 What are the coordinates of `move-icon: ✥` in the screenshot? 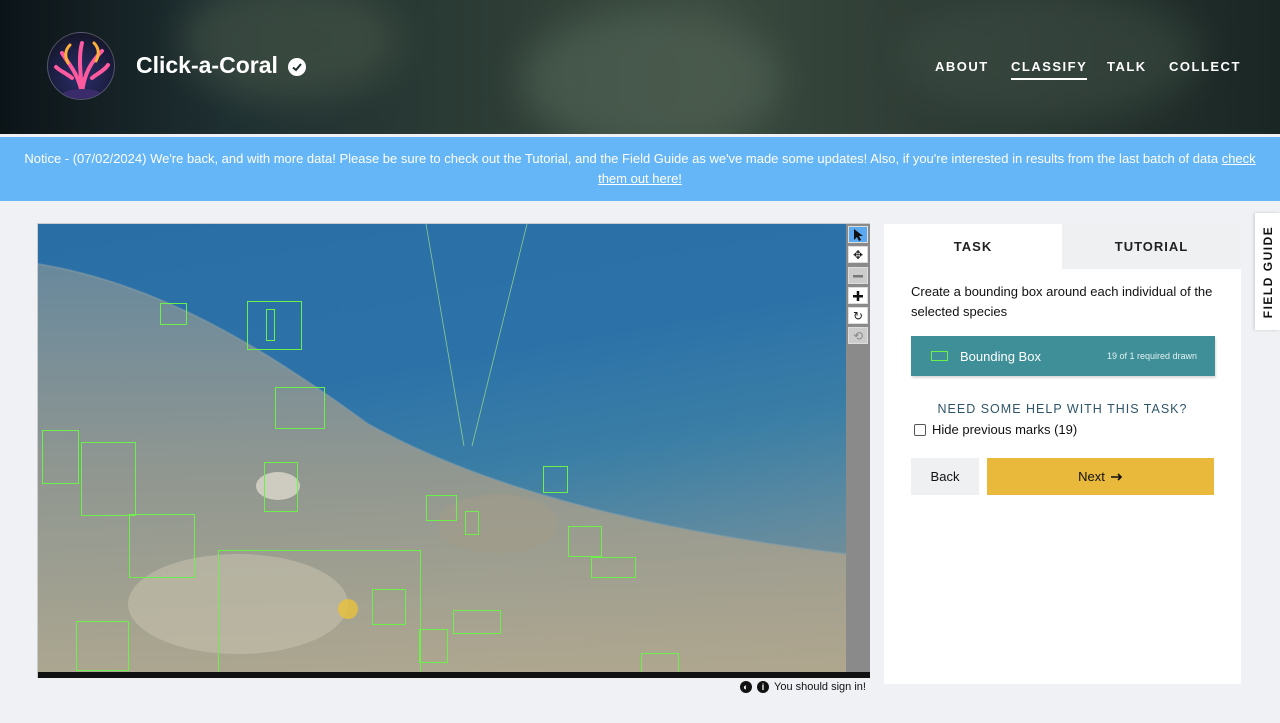 It's located at (858, 254).